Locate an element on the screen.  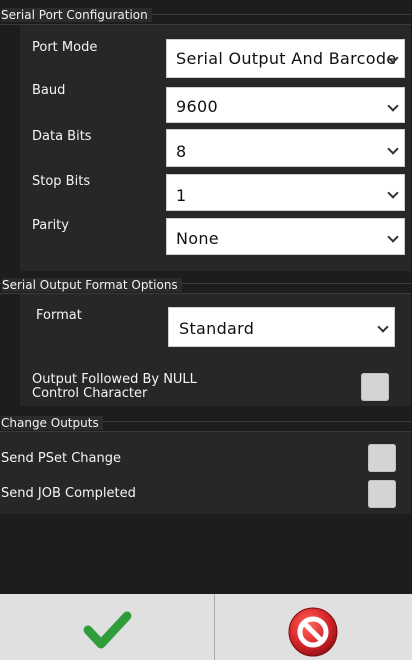
parity-value: None is located at coordinates (197, 238).